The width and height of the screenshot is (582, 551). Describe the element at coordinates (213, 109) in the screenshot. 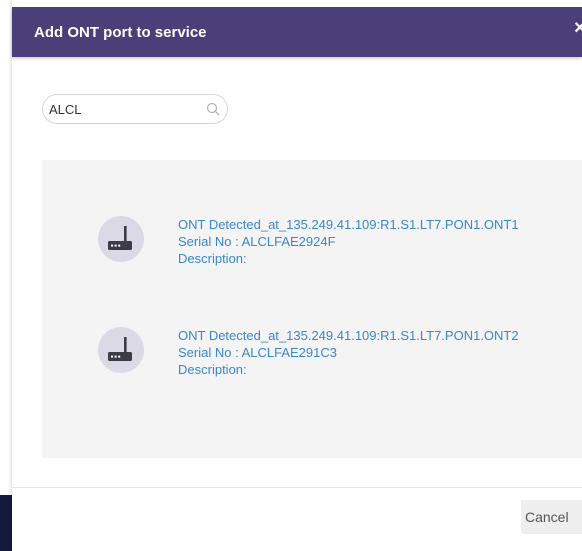

I see `search-icon` at that location.